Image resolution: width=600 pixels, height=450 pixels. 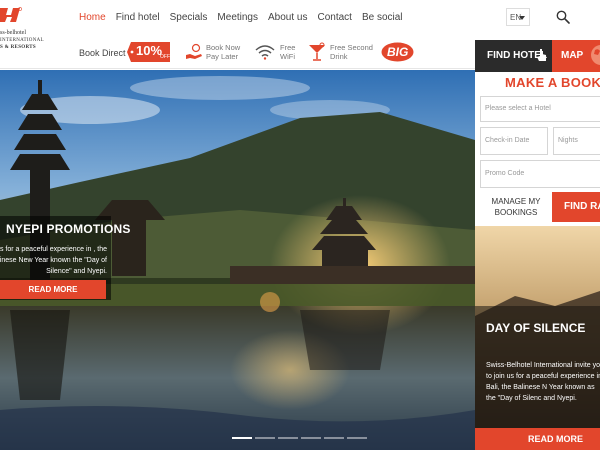 I want to click on brand-logo: ss-belhotel INTERNATIONAL S & RESORTS, so click(x=22, y=32).